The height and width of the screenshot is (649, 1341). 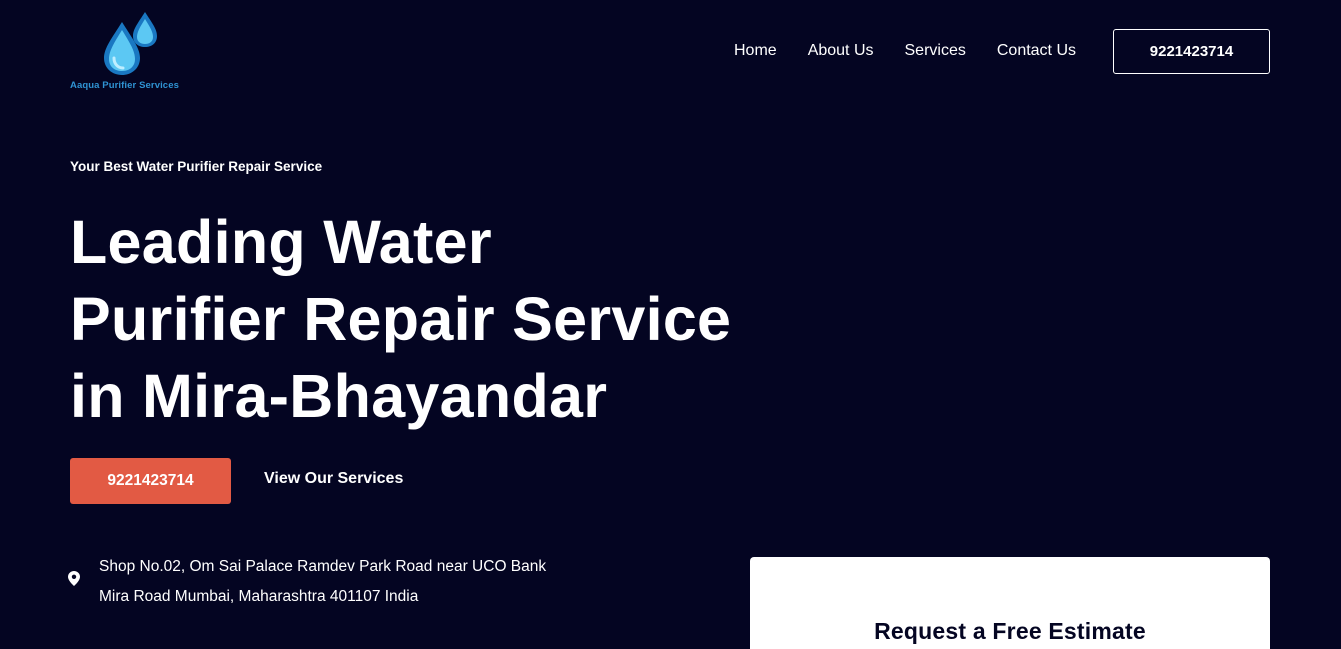 What do you see at coordinates (196, 166) in the screenshot?
I see `hero-tagline: Your Best Water Purifier Repair Service` at bounding box center [196, 166].